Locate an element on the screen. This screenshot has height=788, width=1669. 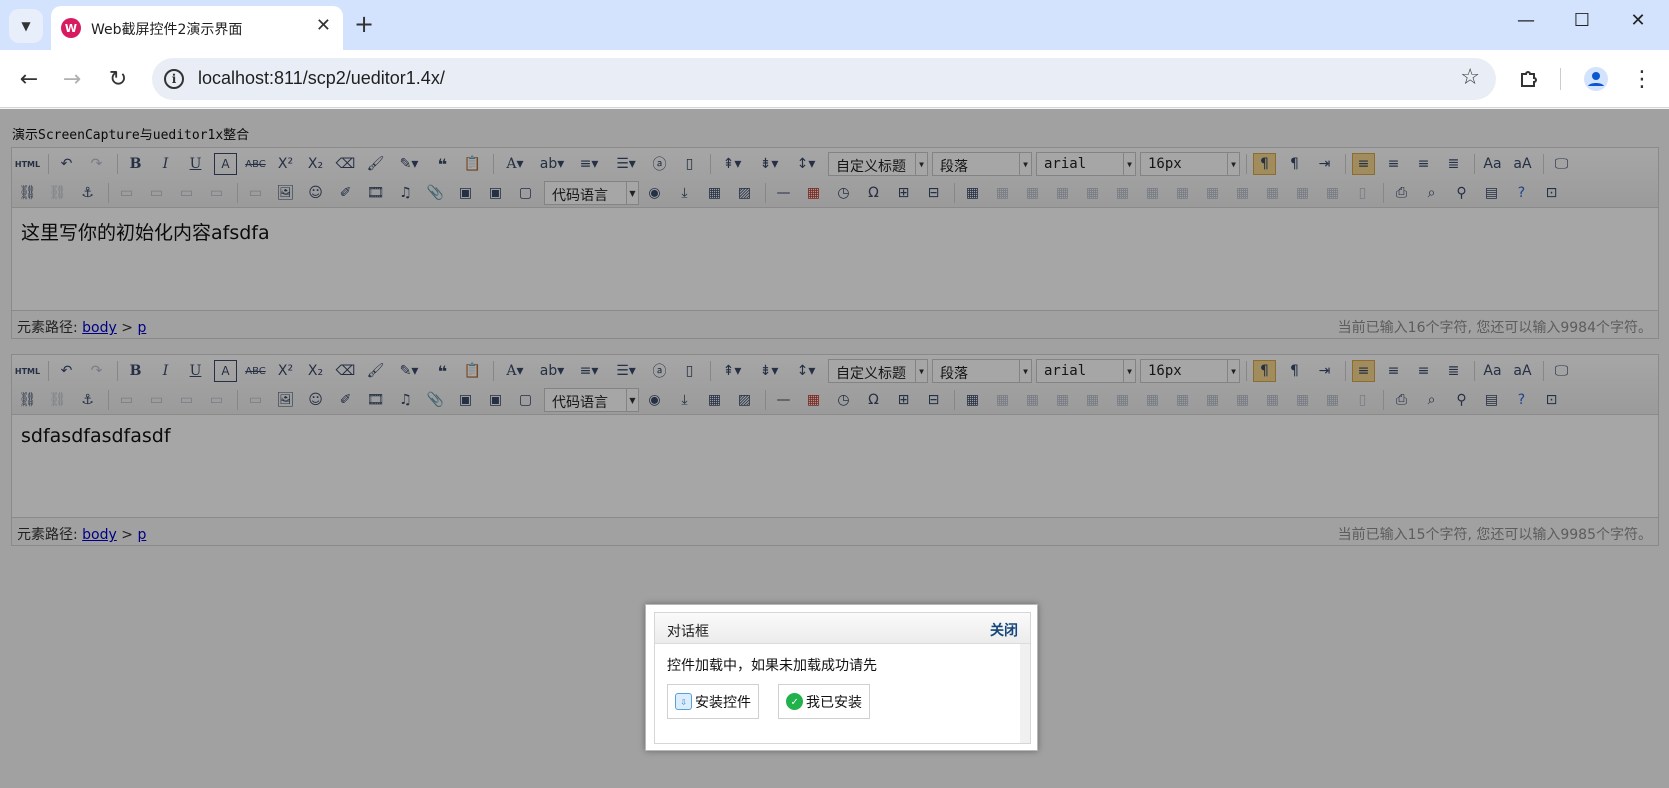
tab-search-button: ▼ is located at coordinates (26, 26).